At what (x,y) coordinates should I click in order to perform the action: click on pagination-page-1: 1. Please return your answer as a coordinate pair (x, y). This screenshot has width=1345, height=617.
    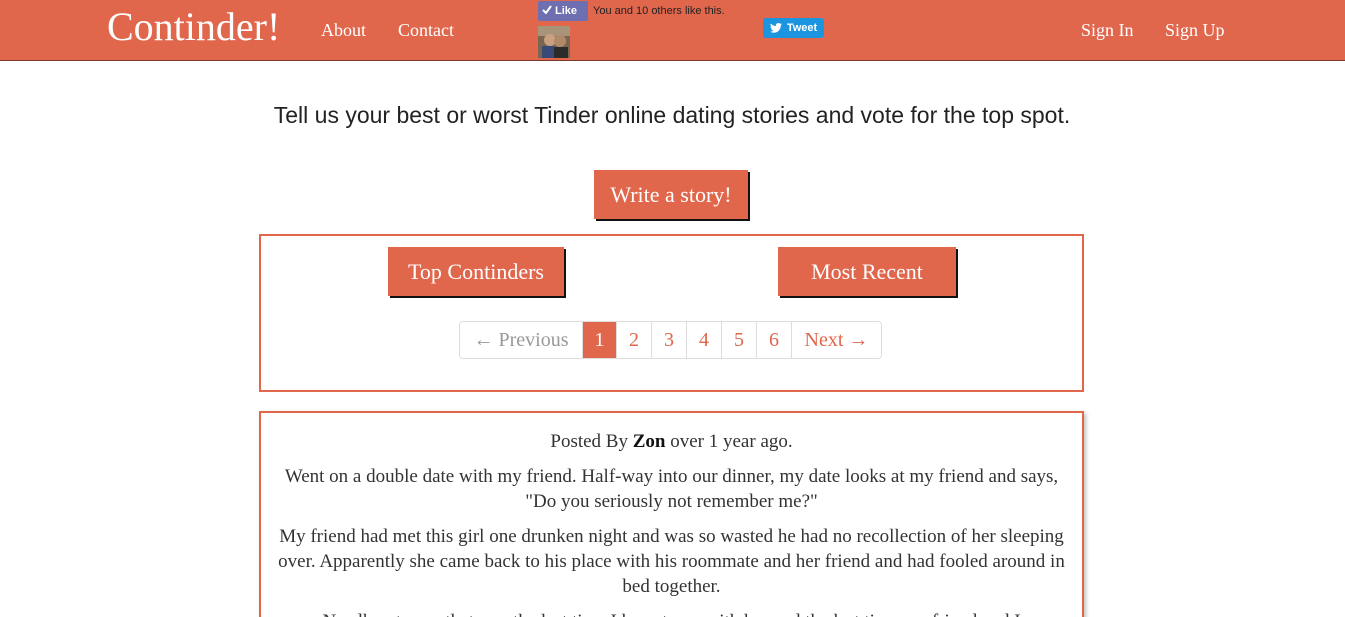
    Looking at the image, I should click on (600, 340).